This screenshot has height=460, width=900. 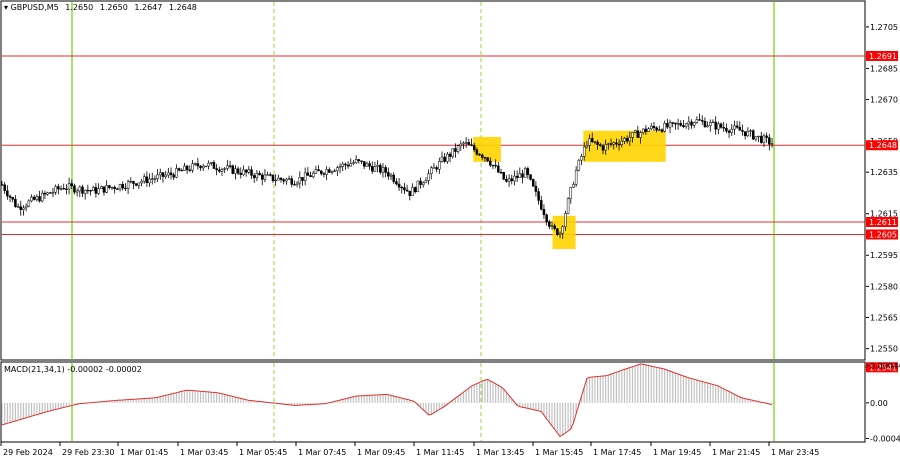 I want to click on ohlc-close: 1.2648, so click(x=183, y=7).